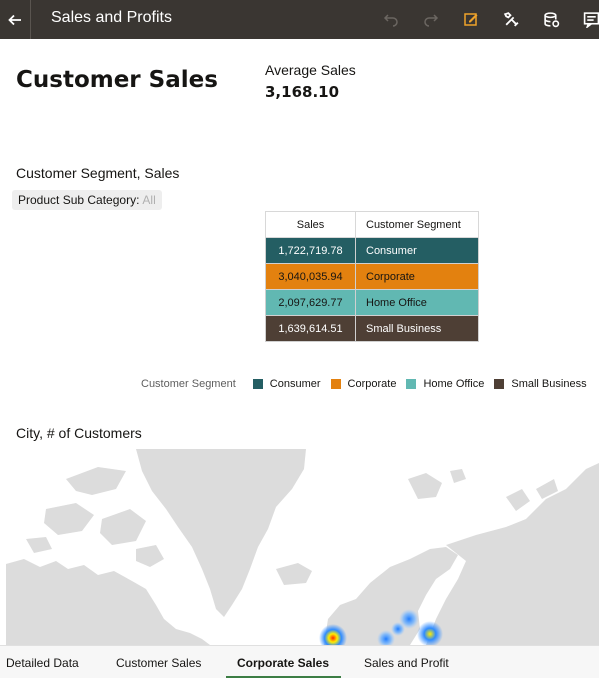 This screenshot has height=678, width=599. What do you see at coordinates (310, 70) in the screenshot?
I see `kpi-label: Average Sales` at bounding box center [310, 70].